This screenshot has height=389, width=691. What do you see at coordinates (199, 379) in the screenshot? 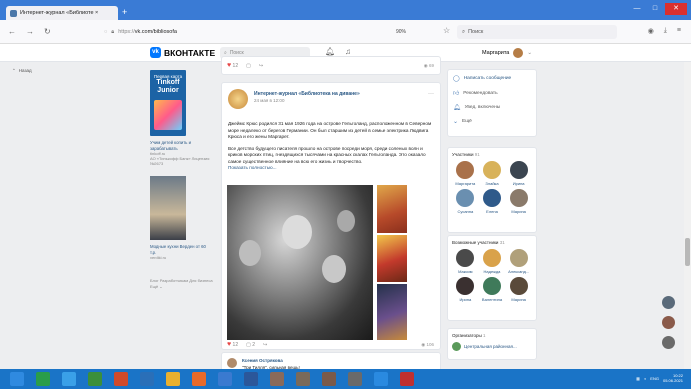
I see `firefox-icon` at bounding box center [199, 379].